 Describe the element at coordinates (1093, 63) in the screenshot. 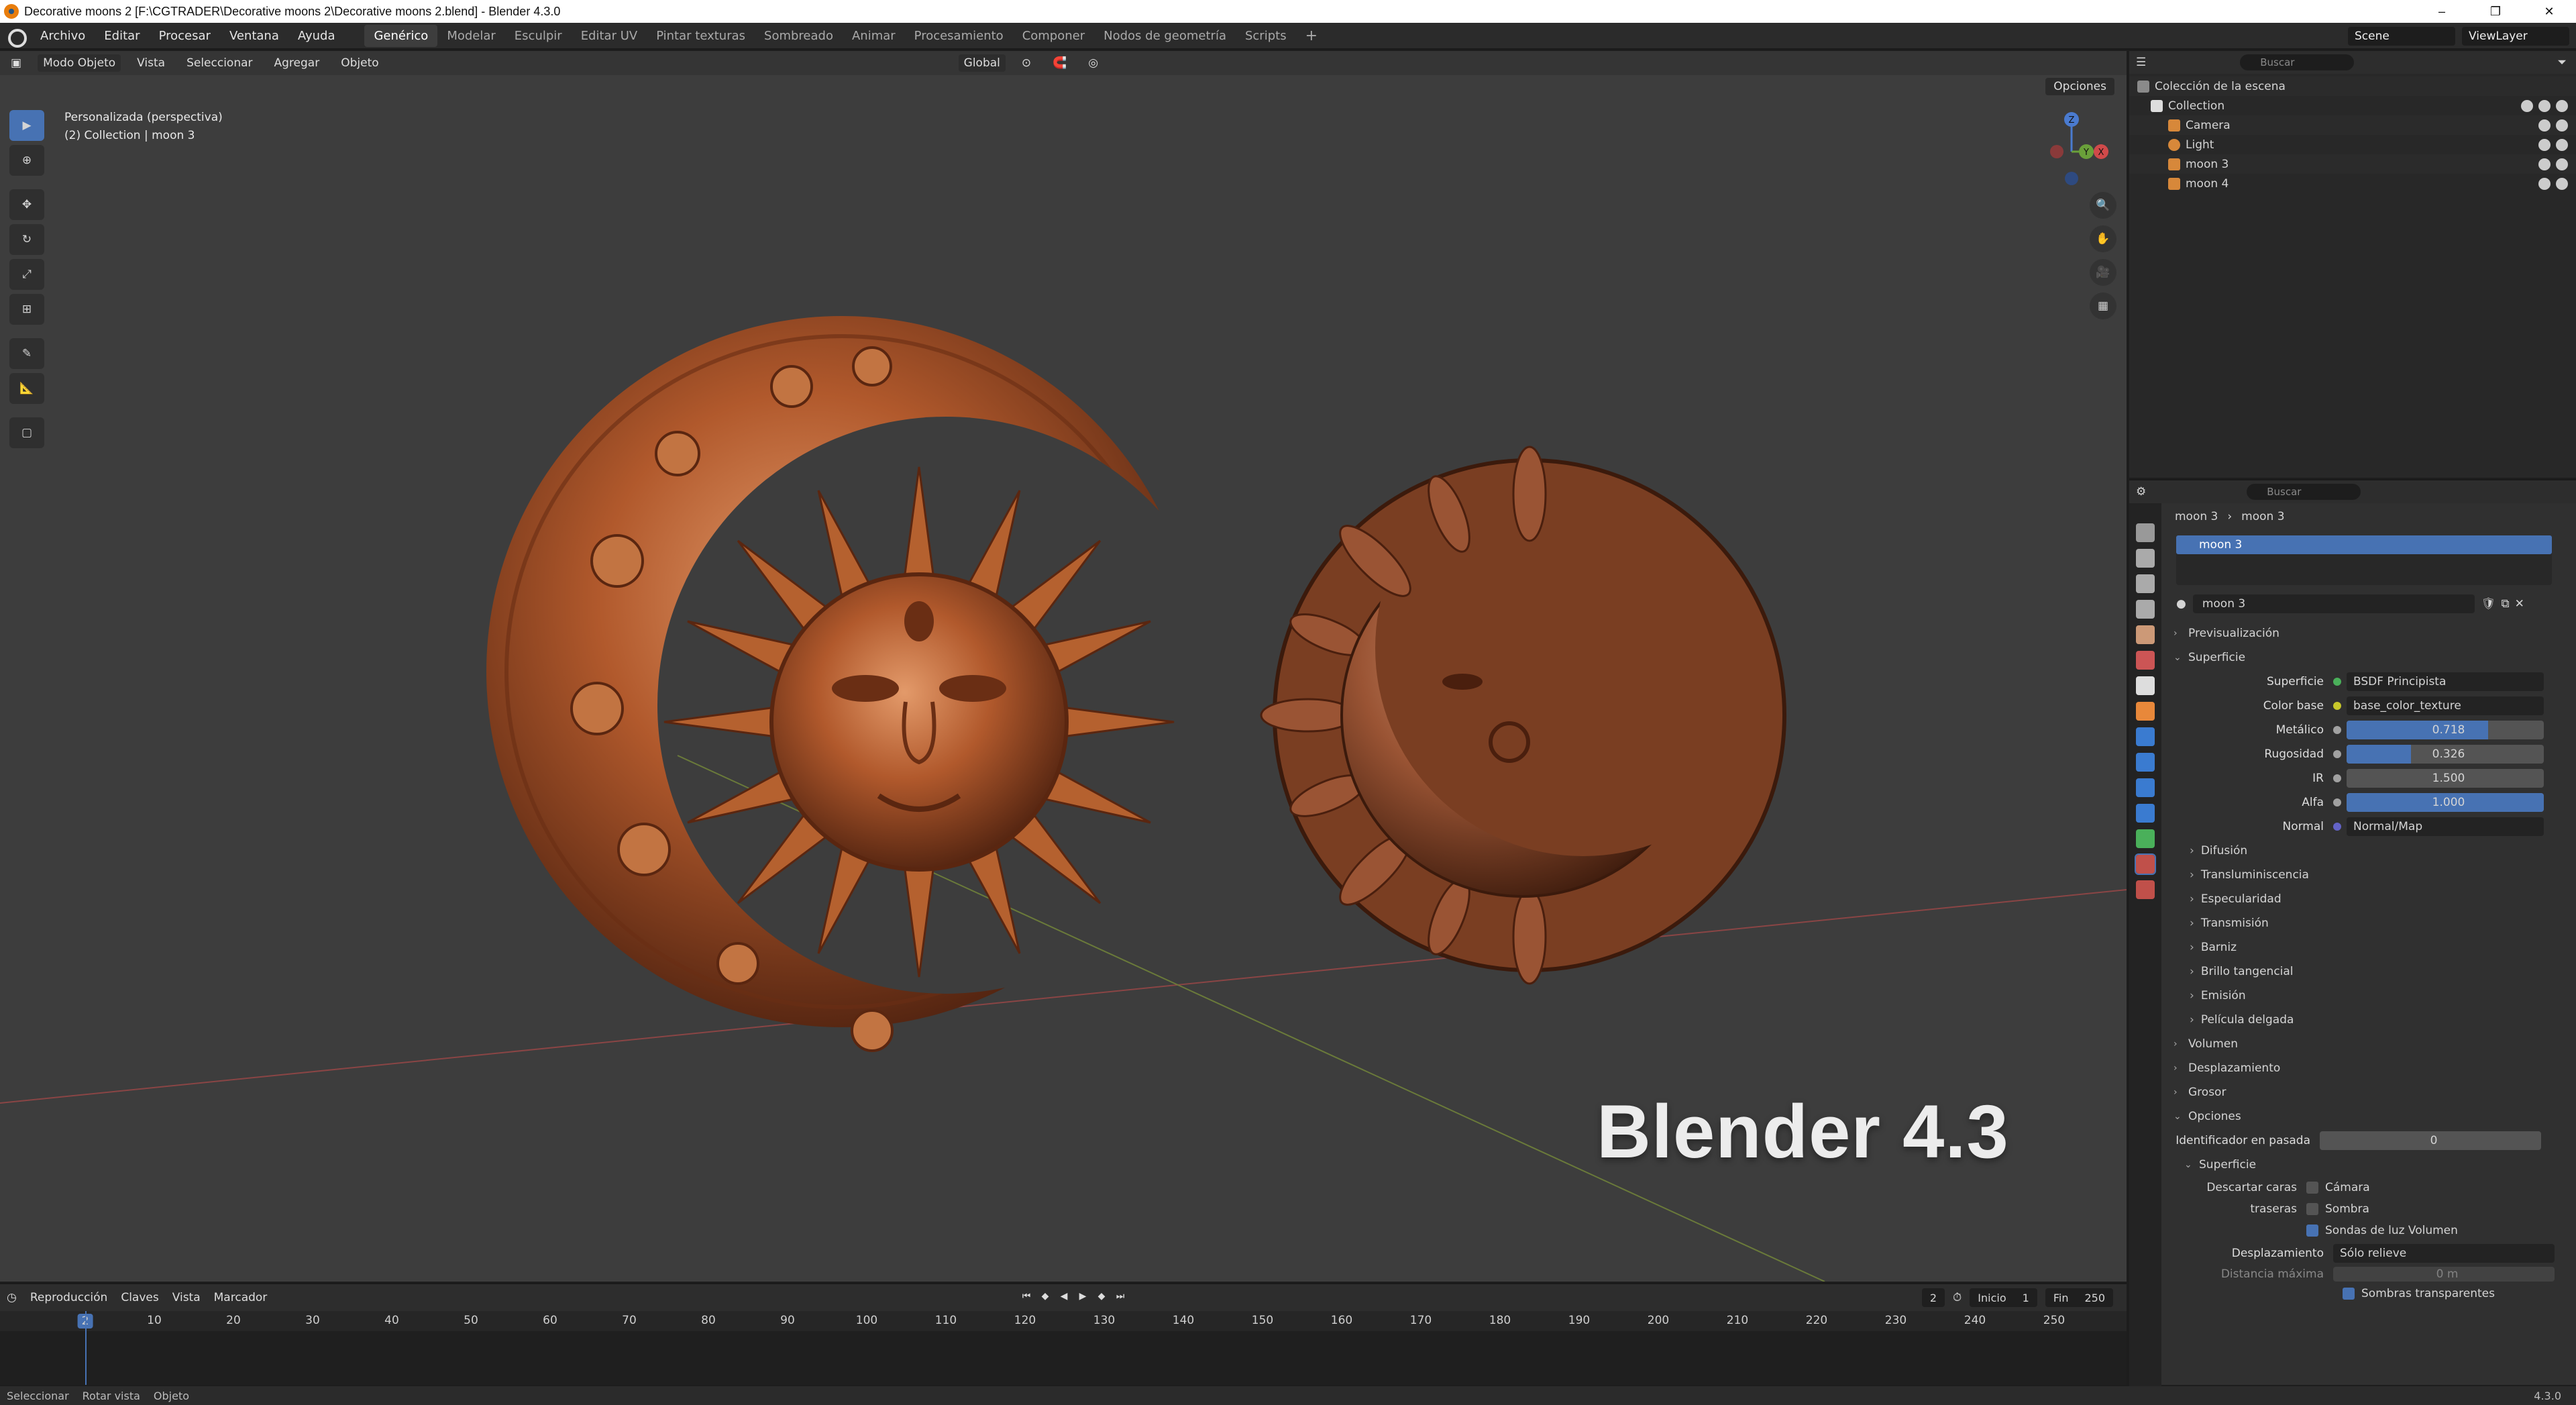

I see `proportional-edit-icon: ◎` at that location.